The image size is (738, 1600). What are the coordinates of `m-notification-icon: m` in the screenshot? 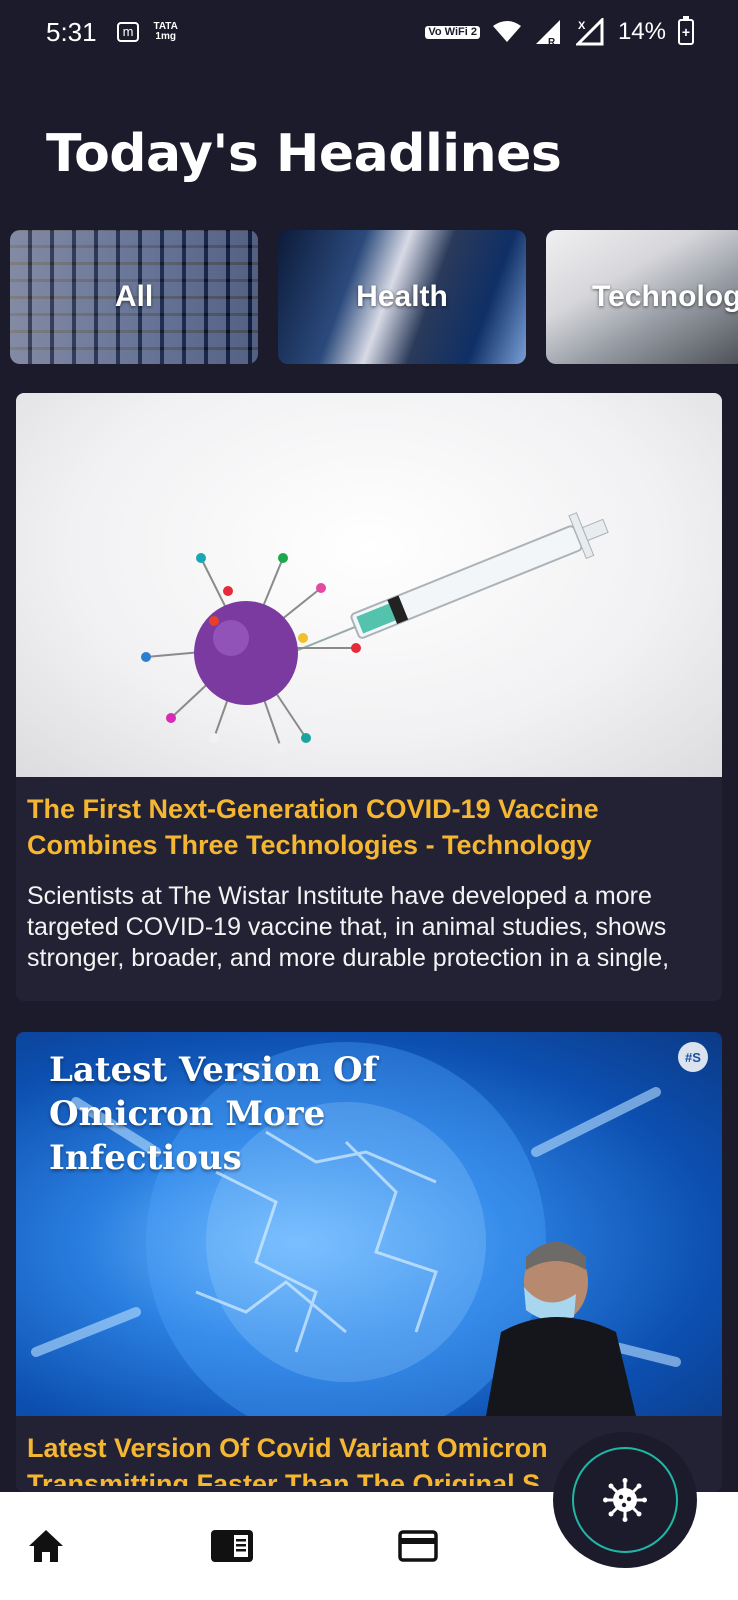 It's located at (128, 32).